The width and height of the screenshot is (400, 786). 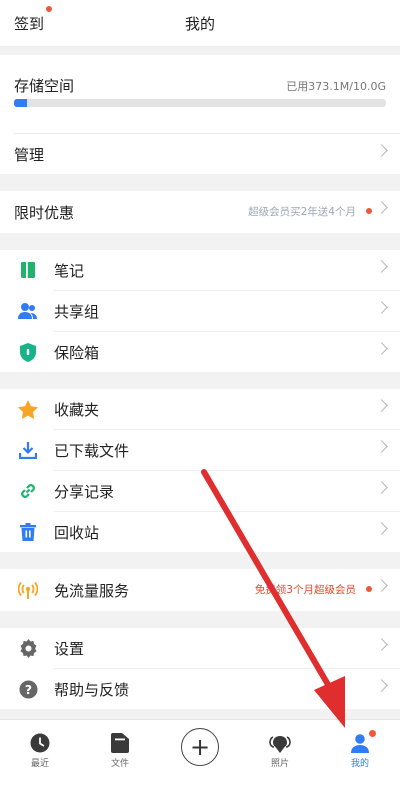 What do you see at coordinates (92, 689) in the screenshot?
I see `help-feedback-label: 帮助与反馈` at bounding box center [92, 689].